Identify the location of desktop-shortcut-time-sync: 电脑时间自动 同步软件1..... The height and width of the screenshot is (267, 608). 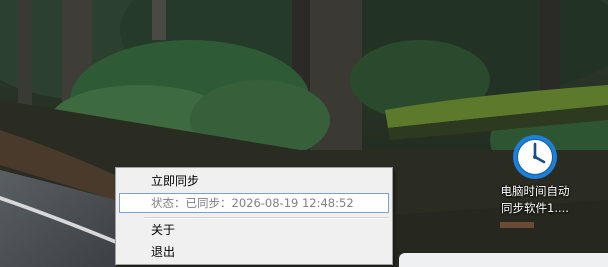
(535, 176).